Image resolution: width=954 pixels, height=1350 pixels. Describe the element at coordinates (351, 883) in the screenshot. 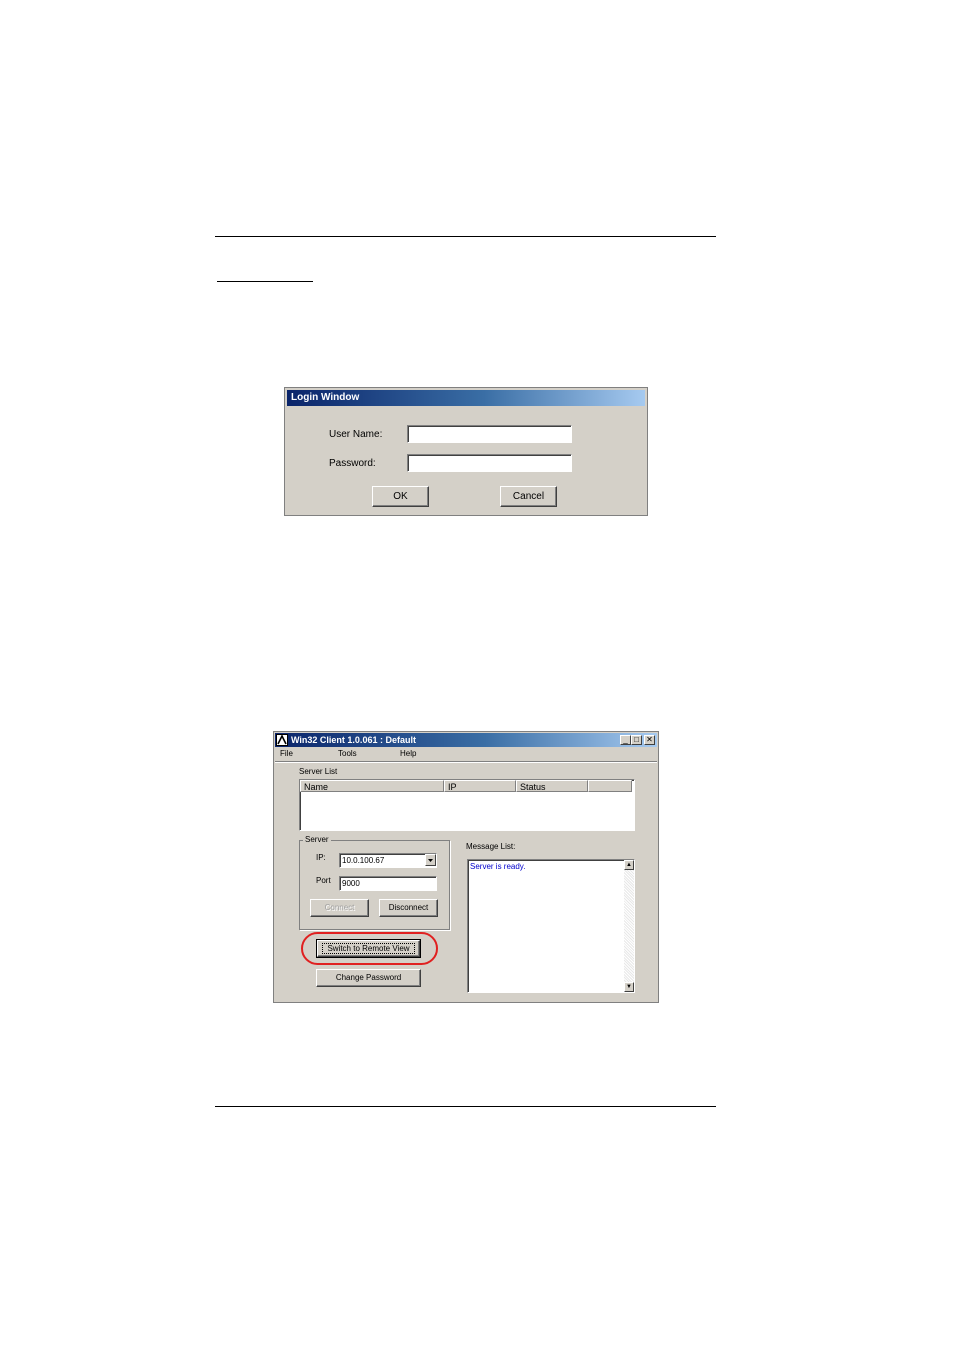

I see `port-value: 9000` at that location.